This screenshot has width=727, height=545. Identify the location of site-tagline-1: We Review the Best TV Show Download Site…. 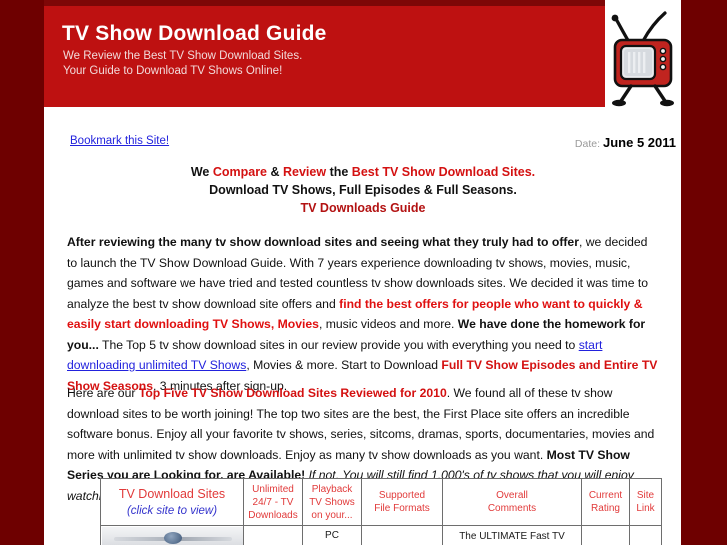
(183, 56).